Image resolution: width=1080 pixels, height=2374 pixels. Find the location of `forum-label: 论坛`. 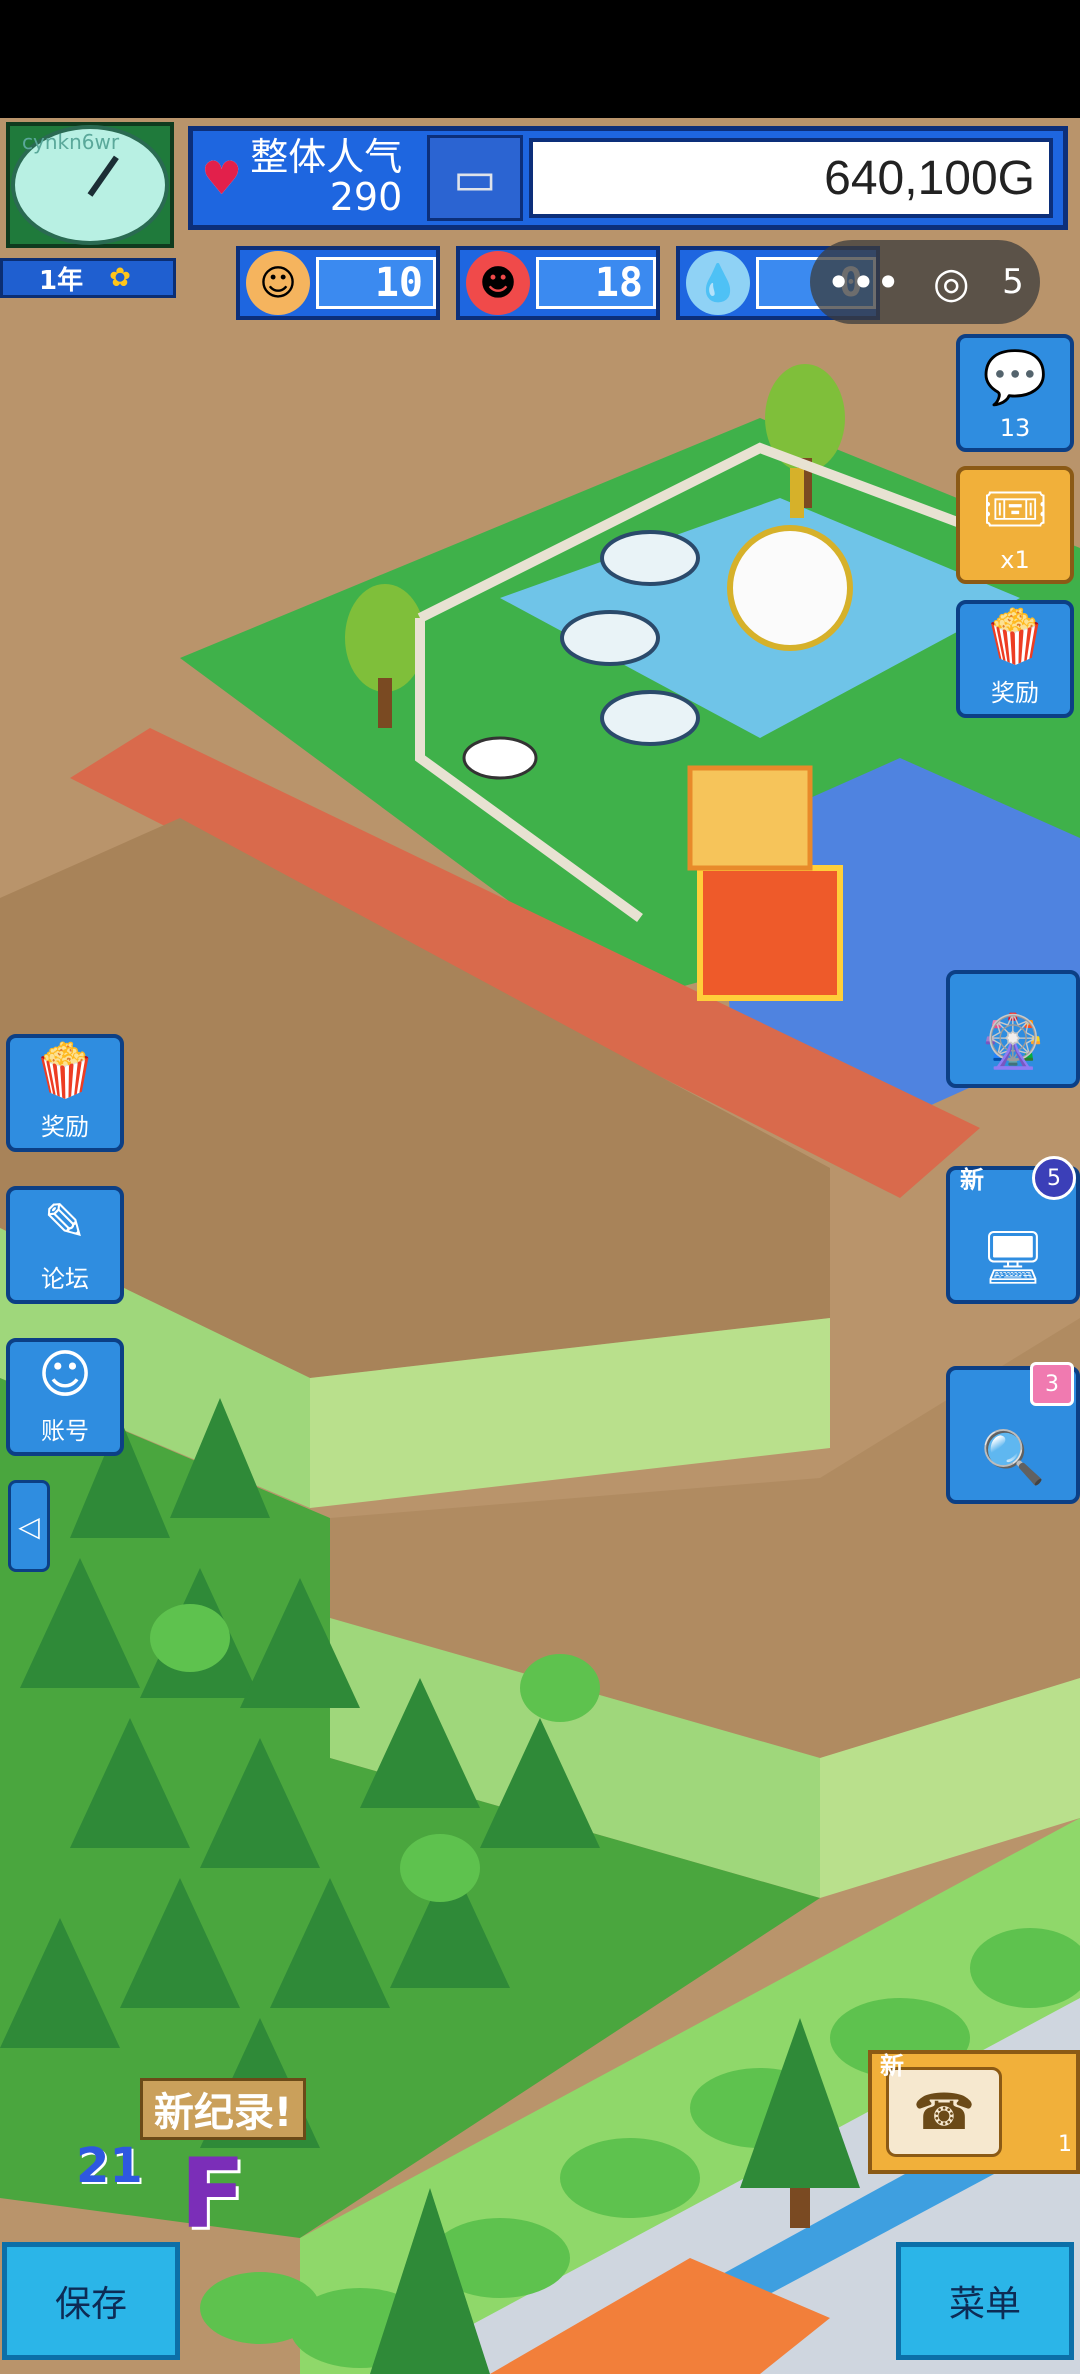

forum-label: 论坛 is located at coordinates (65, 1279).